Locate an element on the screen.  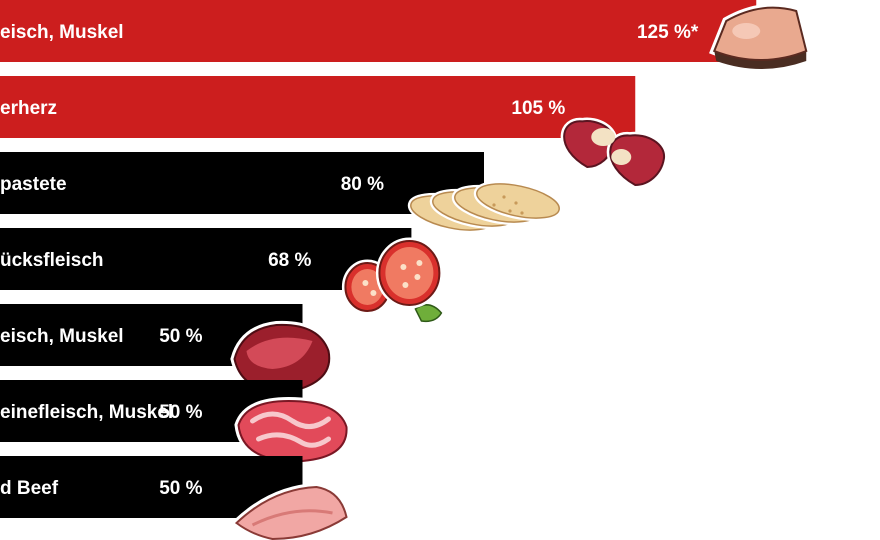
value-label: 125 %* is located at coordinates (668, 32).